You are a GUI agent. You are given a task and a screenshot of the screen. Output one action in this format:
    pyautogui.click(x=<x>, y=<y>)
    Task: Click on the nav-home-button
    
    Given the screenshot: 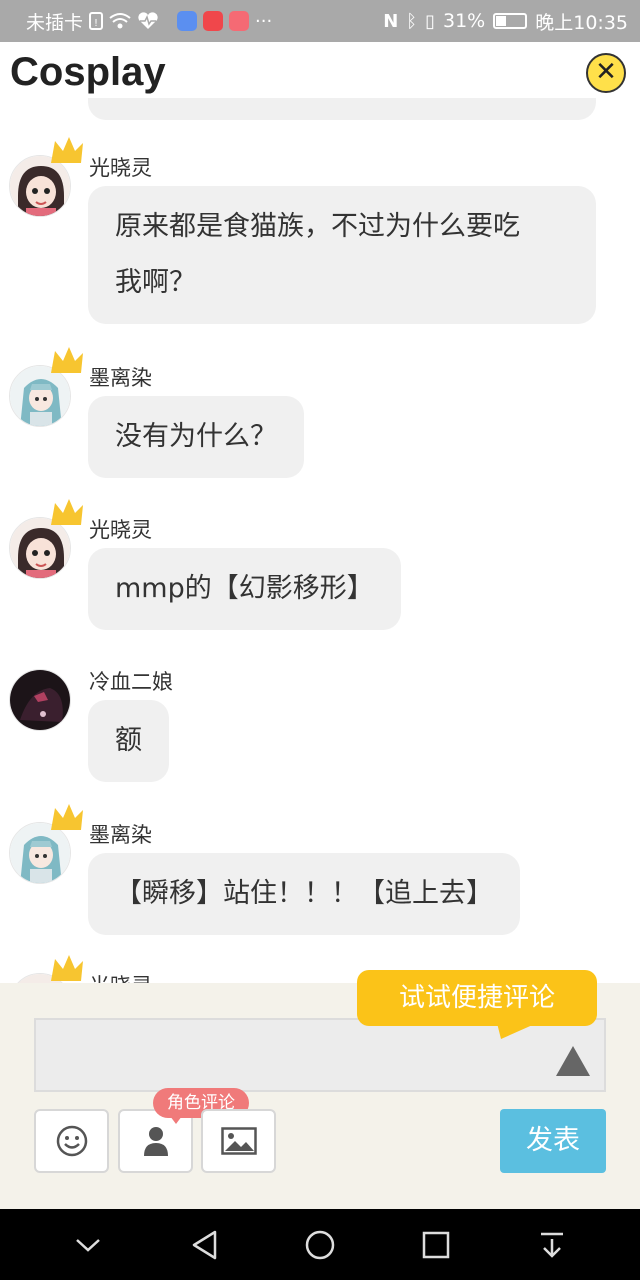 What is the action you would take?
    pyautogui.click(x=320, y=1245)
    